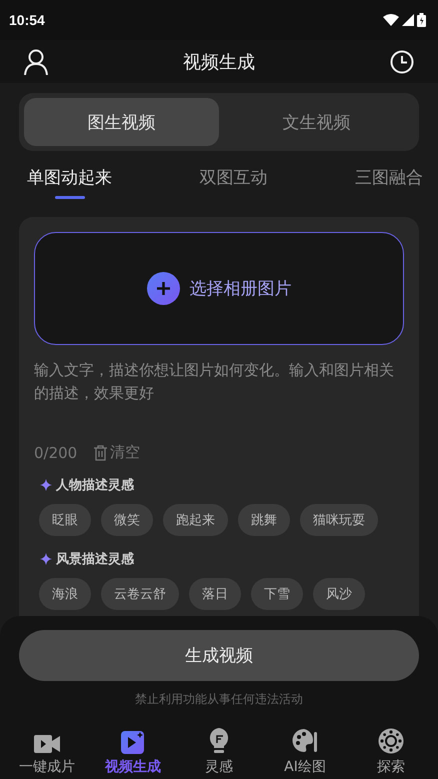  I want to click on suggestion-chip: 风沙, so click(339, 594).